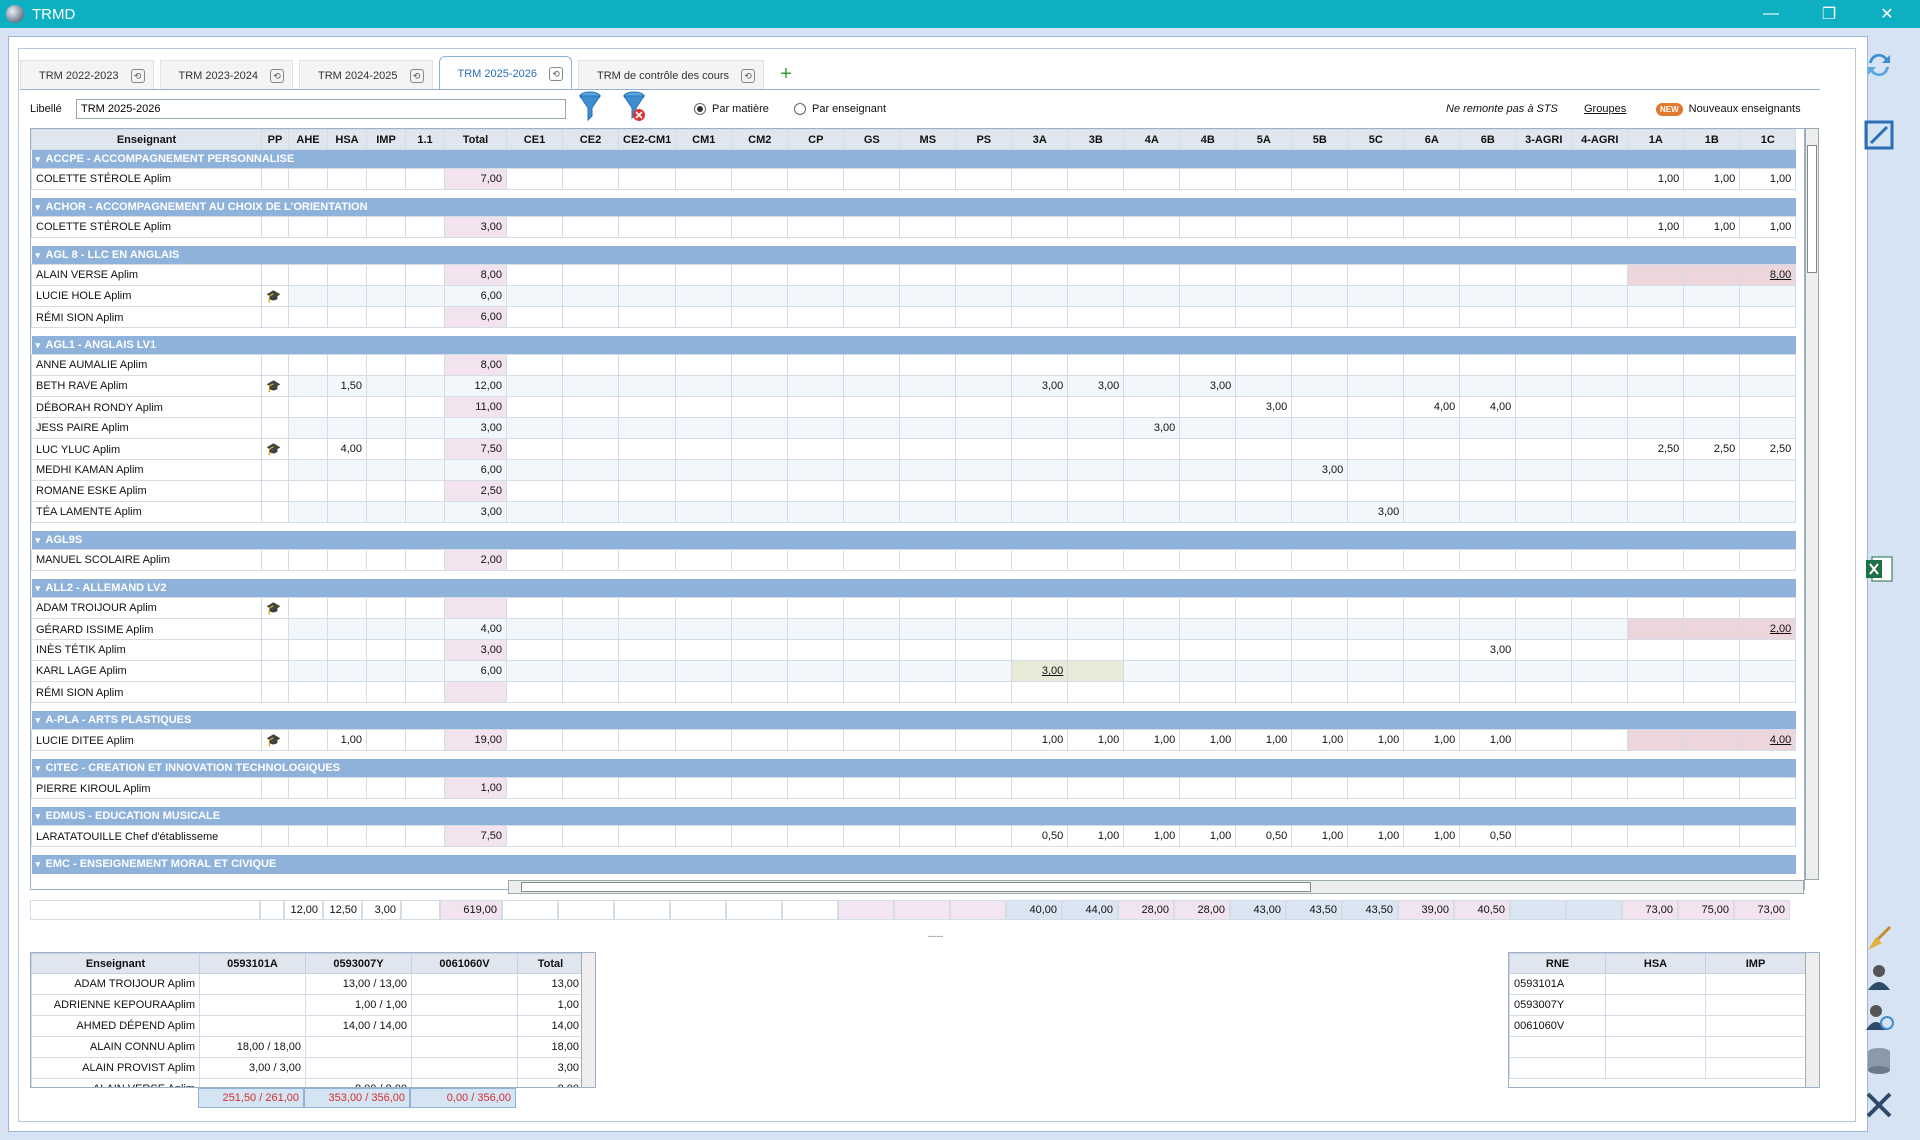 The width and height of the screenshot is (1920, 1140). Describe the element at coordinates (1605, 109) in the screenshot. I see `groupes-link: Groupes` at that location.